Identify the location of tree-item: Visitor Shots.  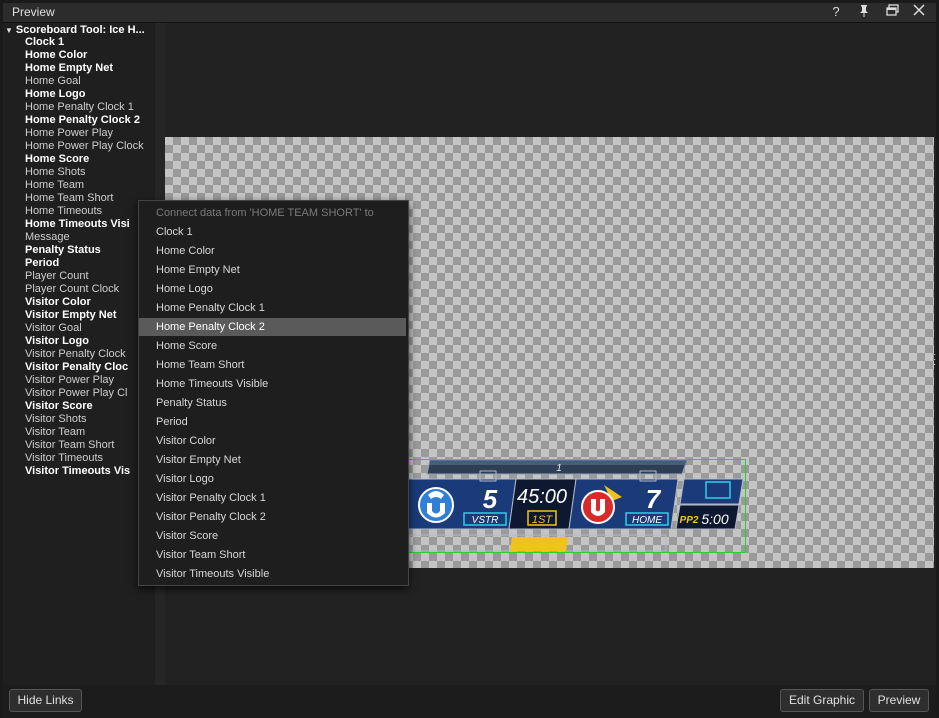
(56, 419).